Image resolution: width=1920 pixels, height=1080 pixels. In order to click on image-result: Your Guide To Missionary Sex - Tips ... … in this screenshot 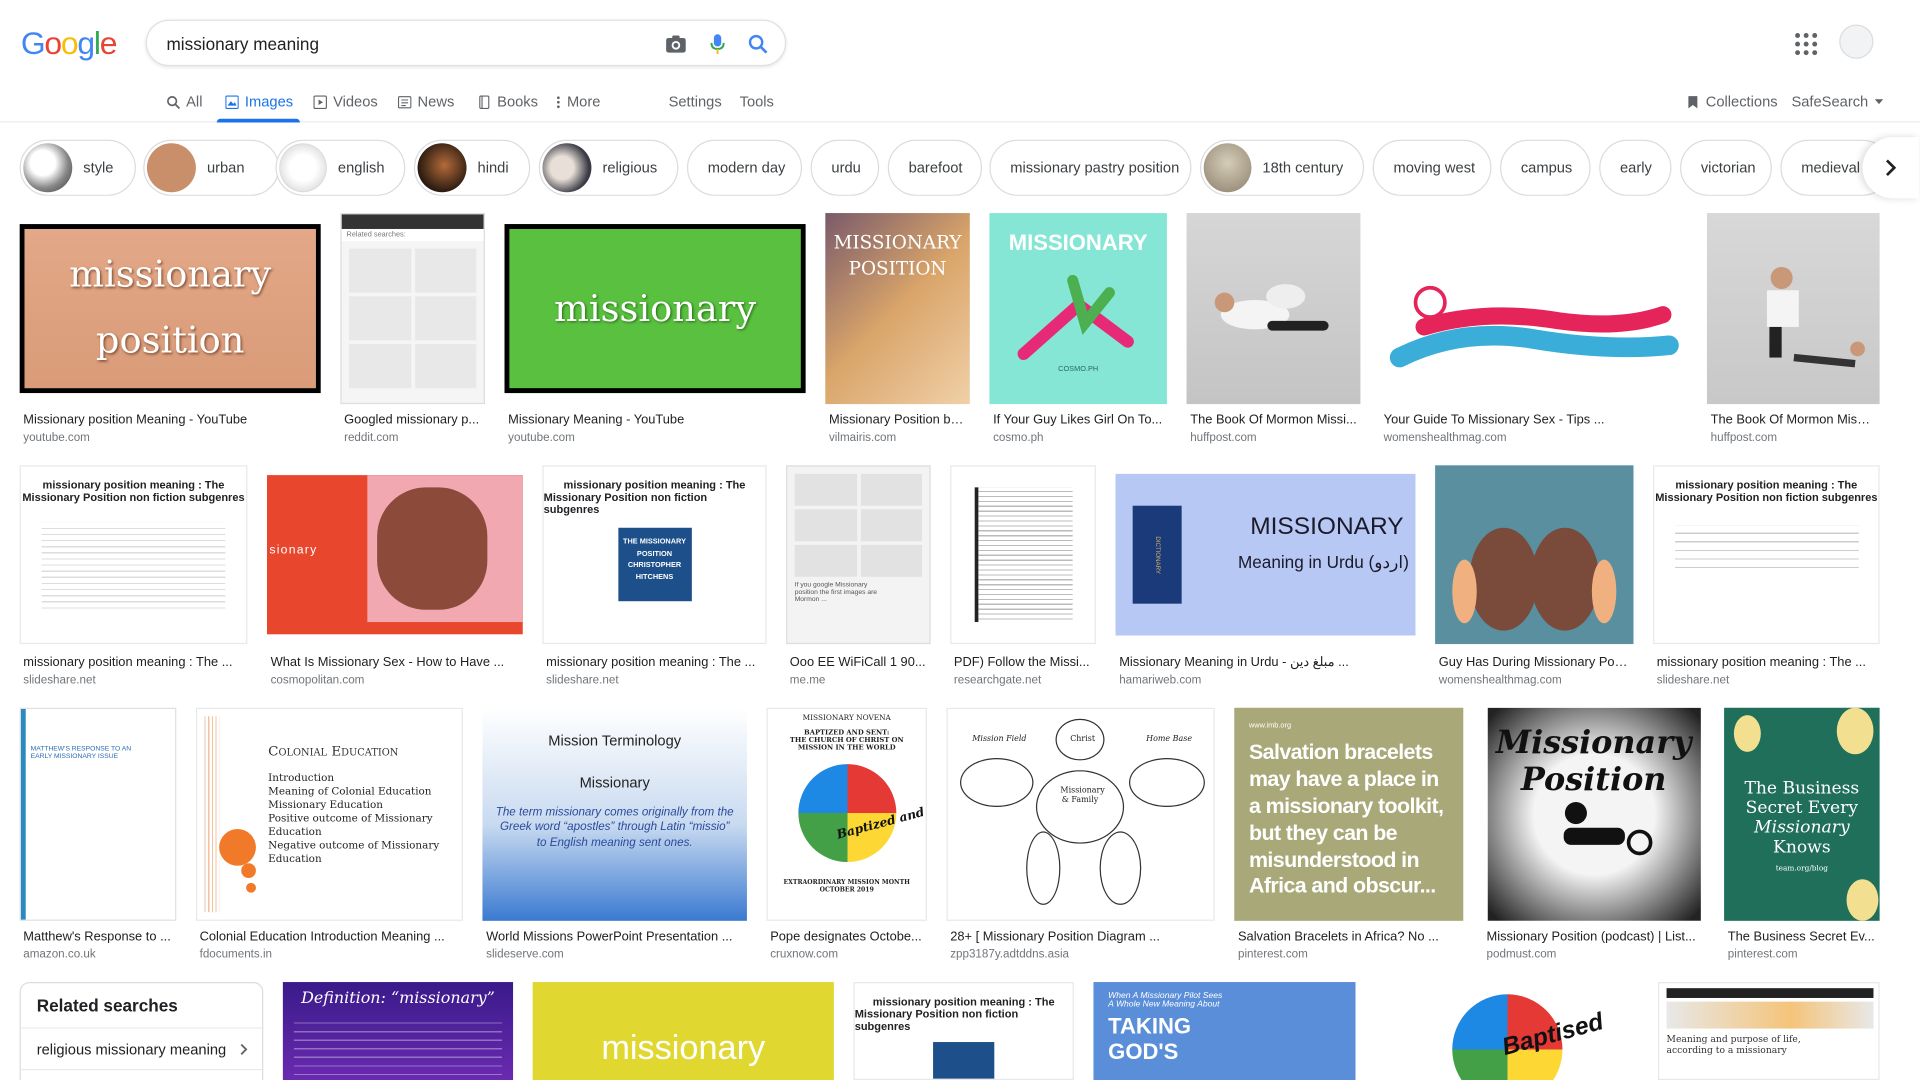, I will do `click(1534, 329)`.